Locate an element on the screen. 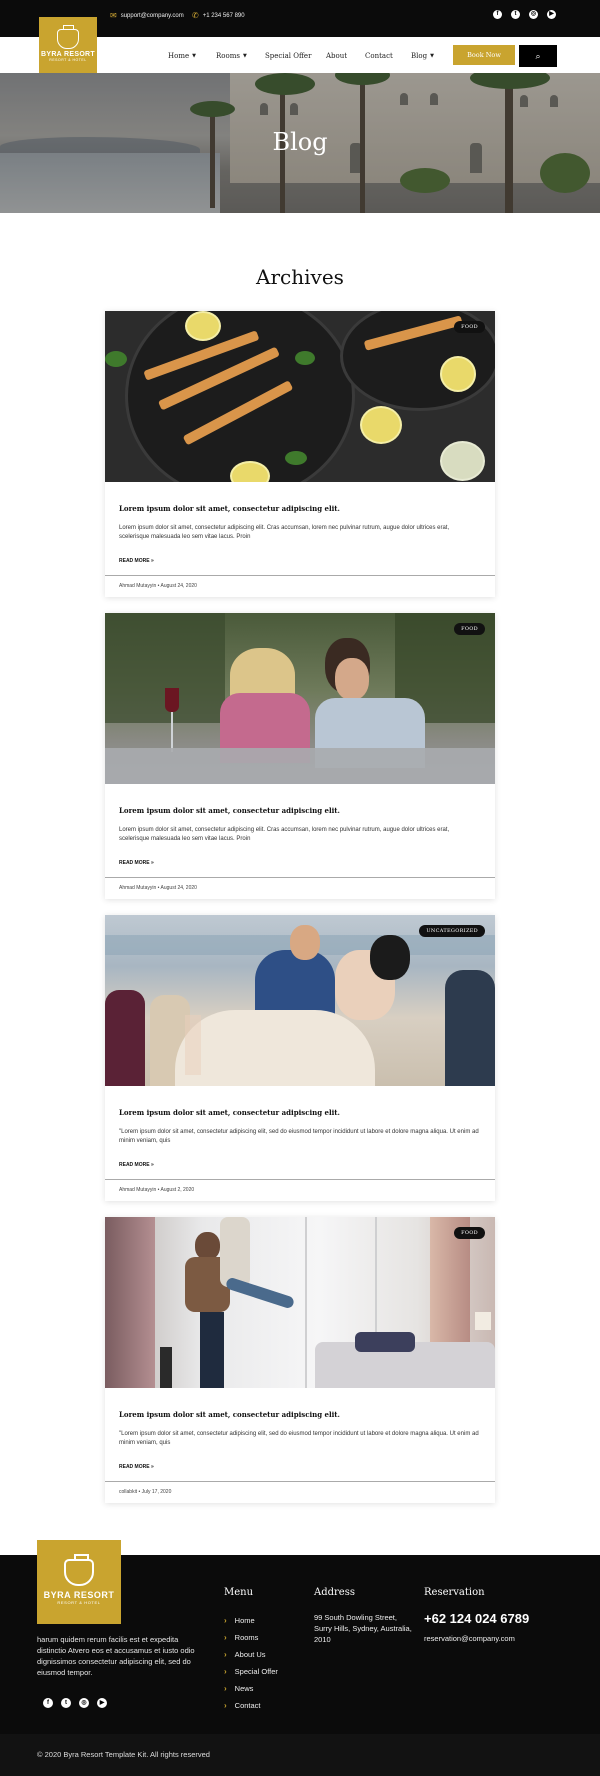 This screenshot has height=1776, width=600. search-icon: ⌕ is located at coordinates (538, 56).